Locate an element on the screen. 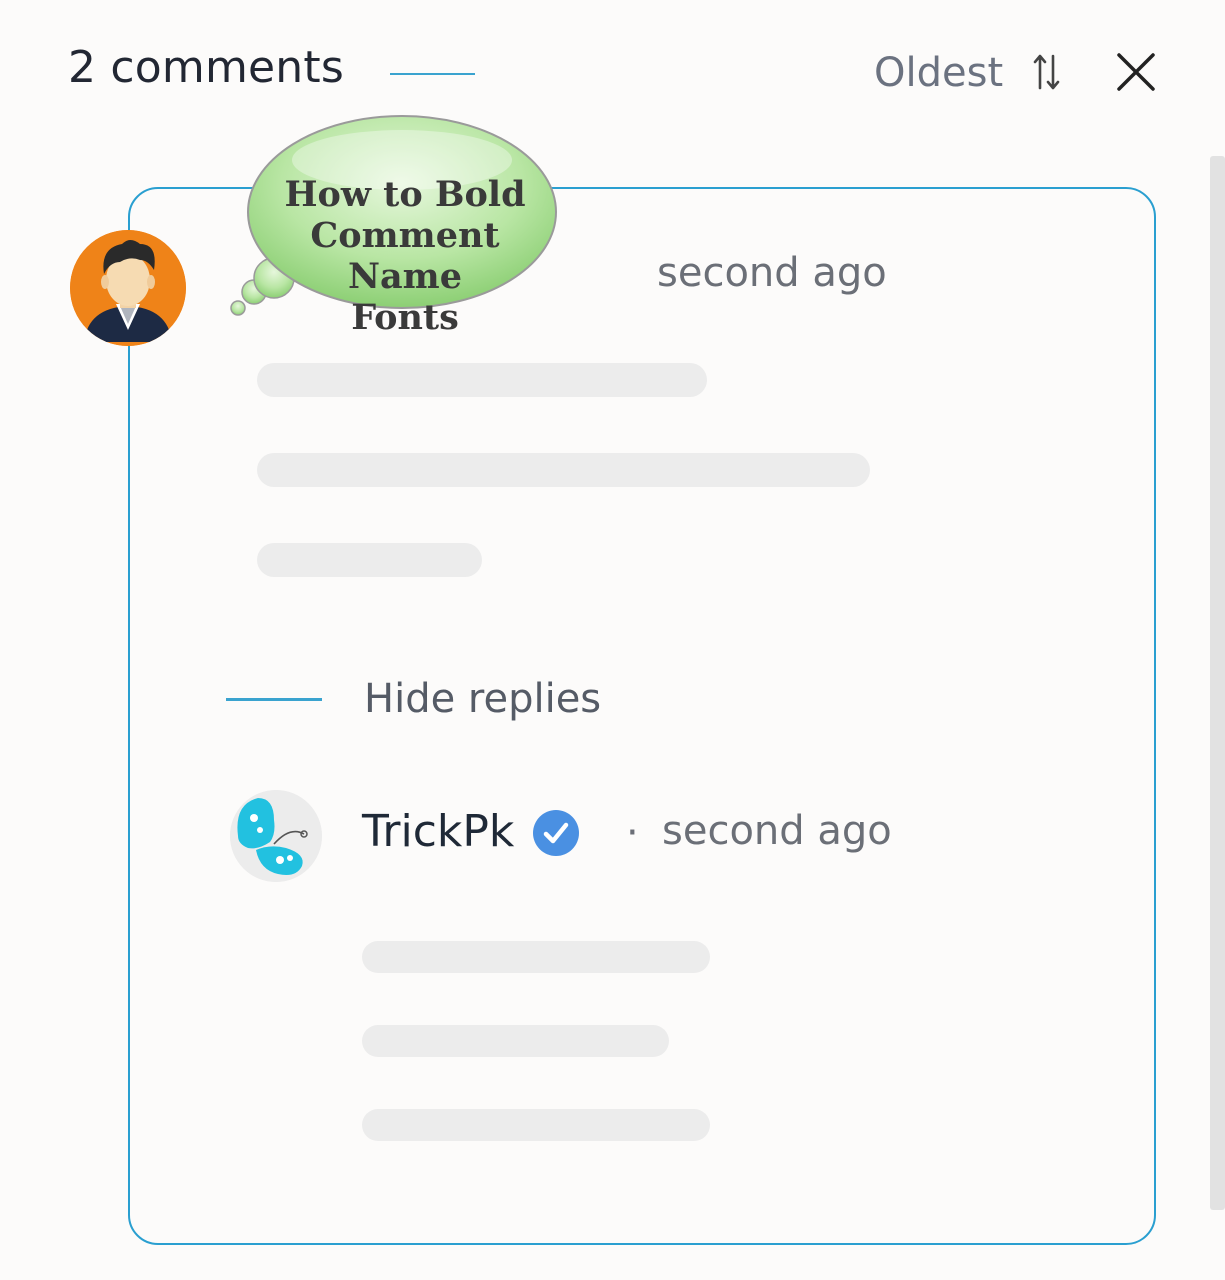  sort-button: Oldest is located at coordinates (938, 73).